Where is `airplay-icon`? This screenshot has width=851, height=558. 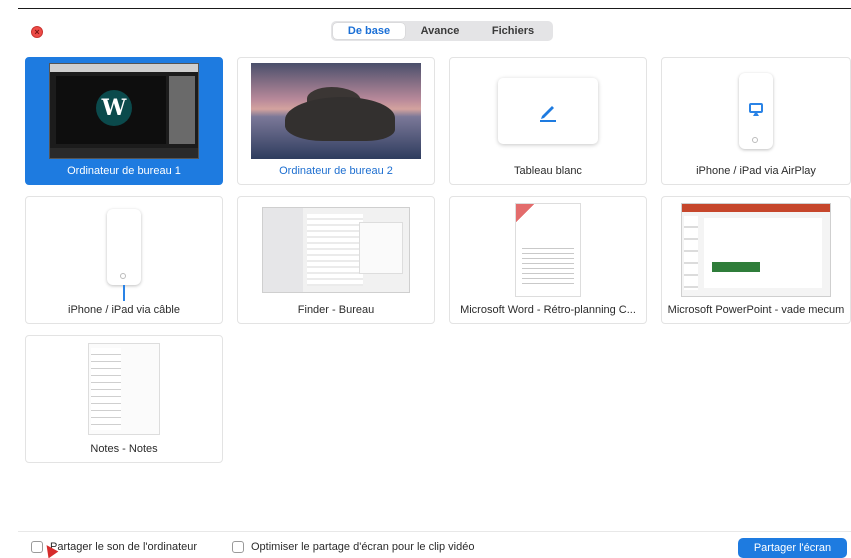
airplay-icon is located at coordinates (756, 109).